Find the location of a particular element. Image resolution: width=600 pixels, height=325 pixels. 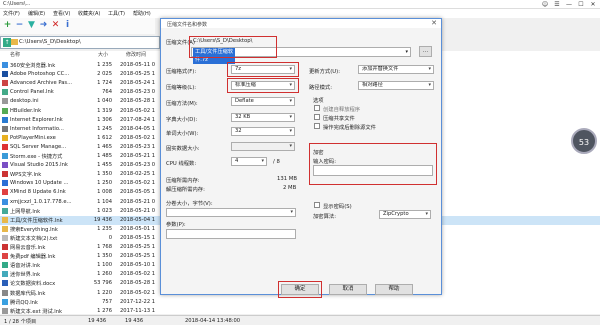

menu-view: 查看(V) is located at coordinates (61, 13).